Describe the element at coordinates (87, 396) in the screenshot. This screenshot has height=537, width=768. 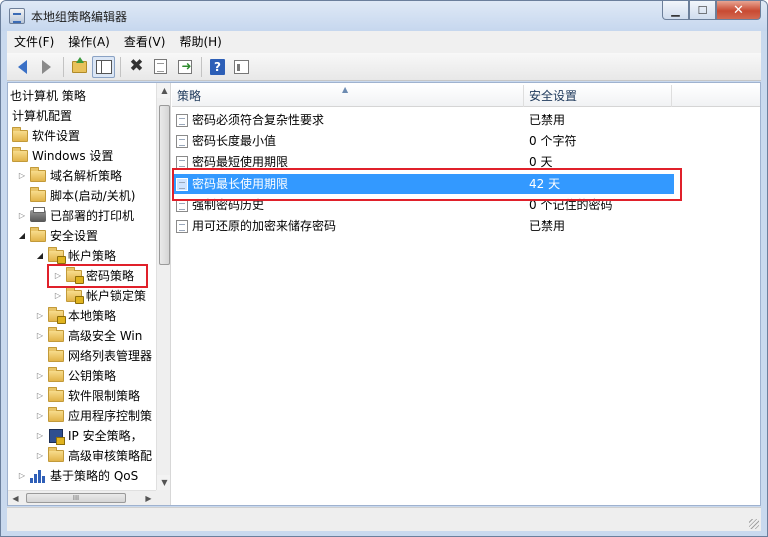
I see `tree-item-software-restriction: ▷ 软件限制策略` at that location.